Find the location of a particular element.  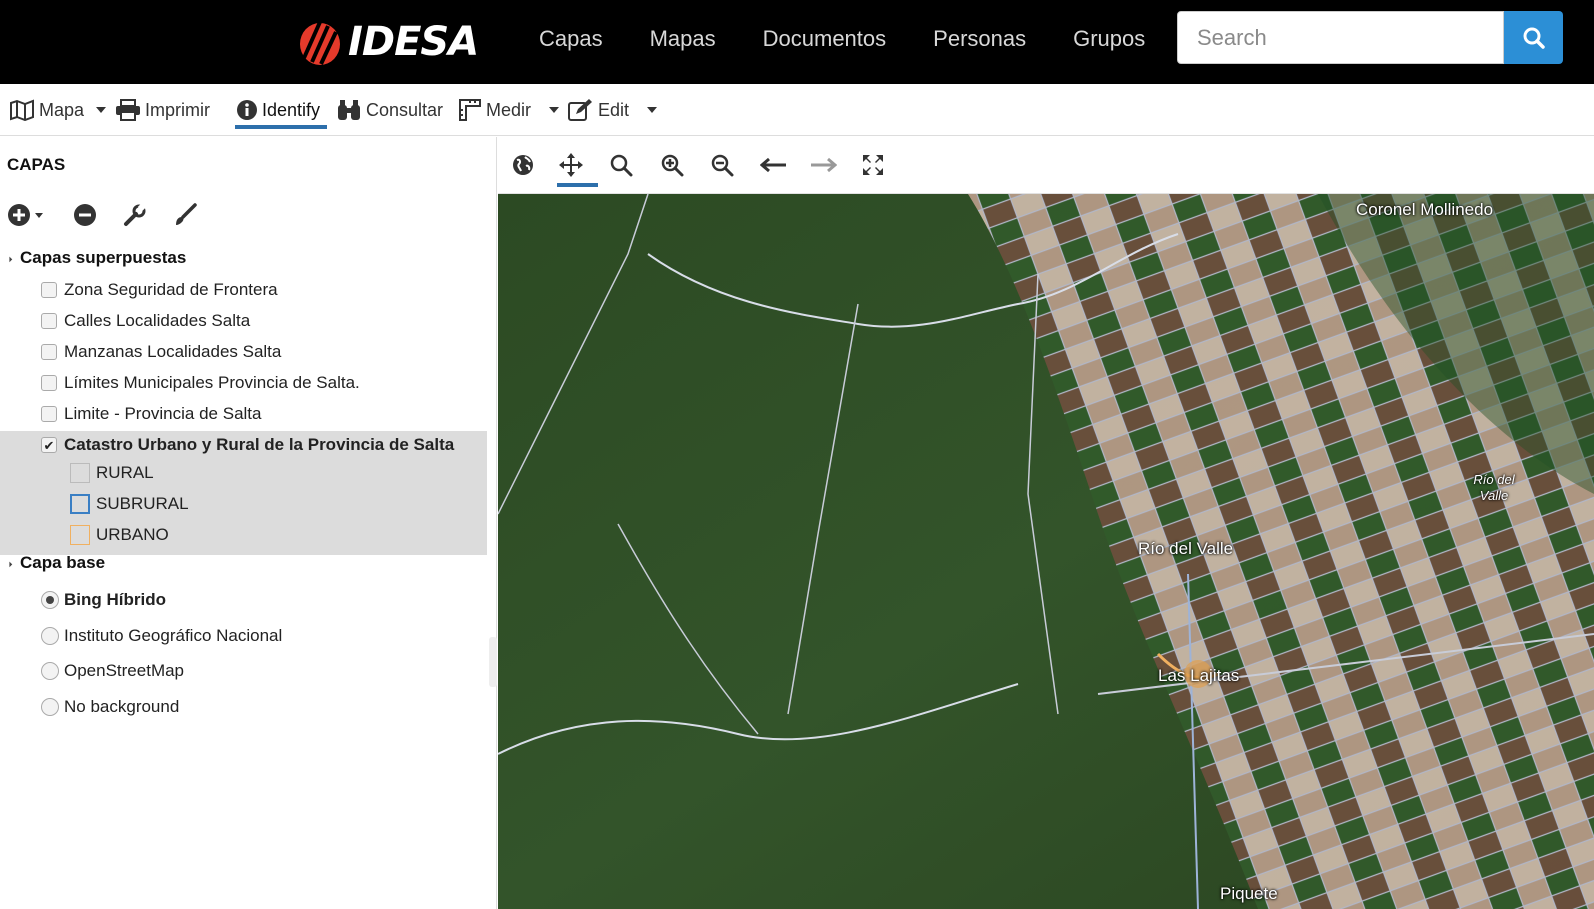

binoculars-icon is located at coordinates (349, 110).